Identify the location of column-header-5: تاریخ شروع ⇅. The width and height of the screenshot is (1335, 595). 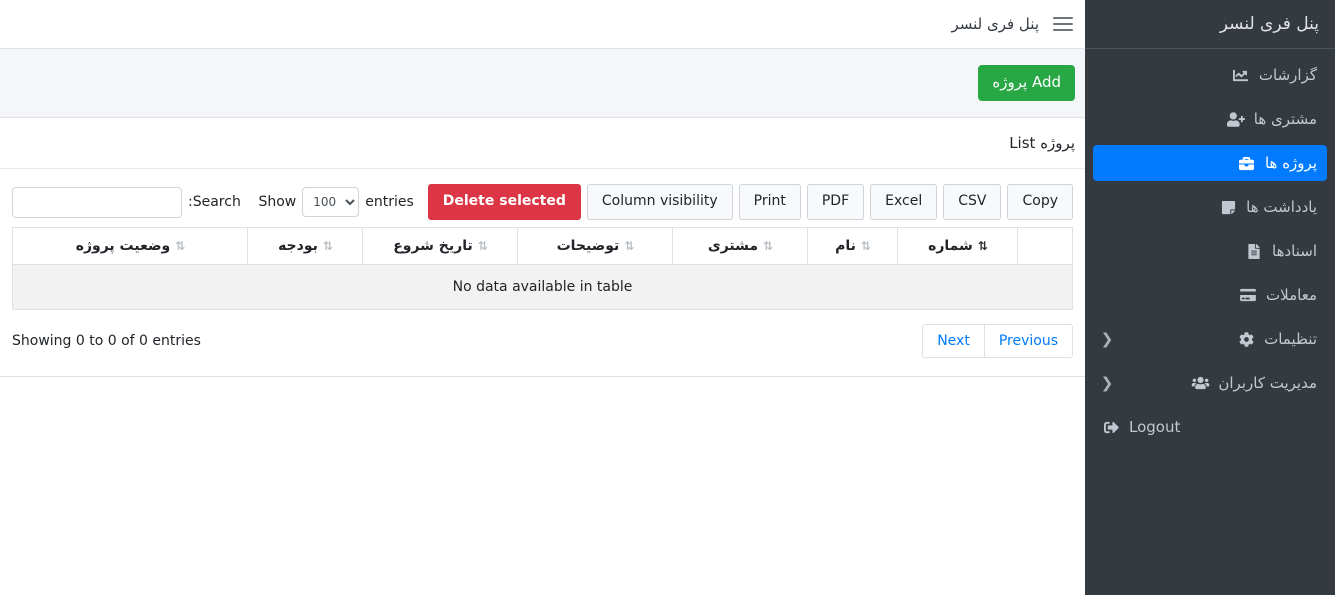
(440, 246).